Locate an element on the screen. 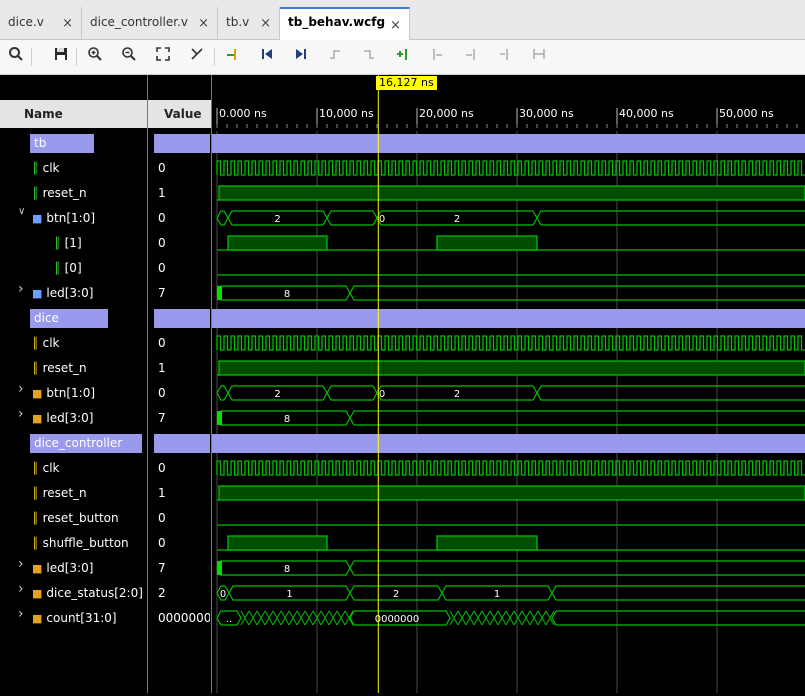 Image resolution: width=805 pixels, height=696 pixels. signal-name: ║ [1] is located at coordinates (68, 243).